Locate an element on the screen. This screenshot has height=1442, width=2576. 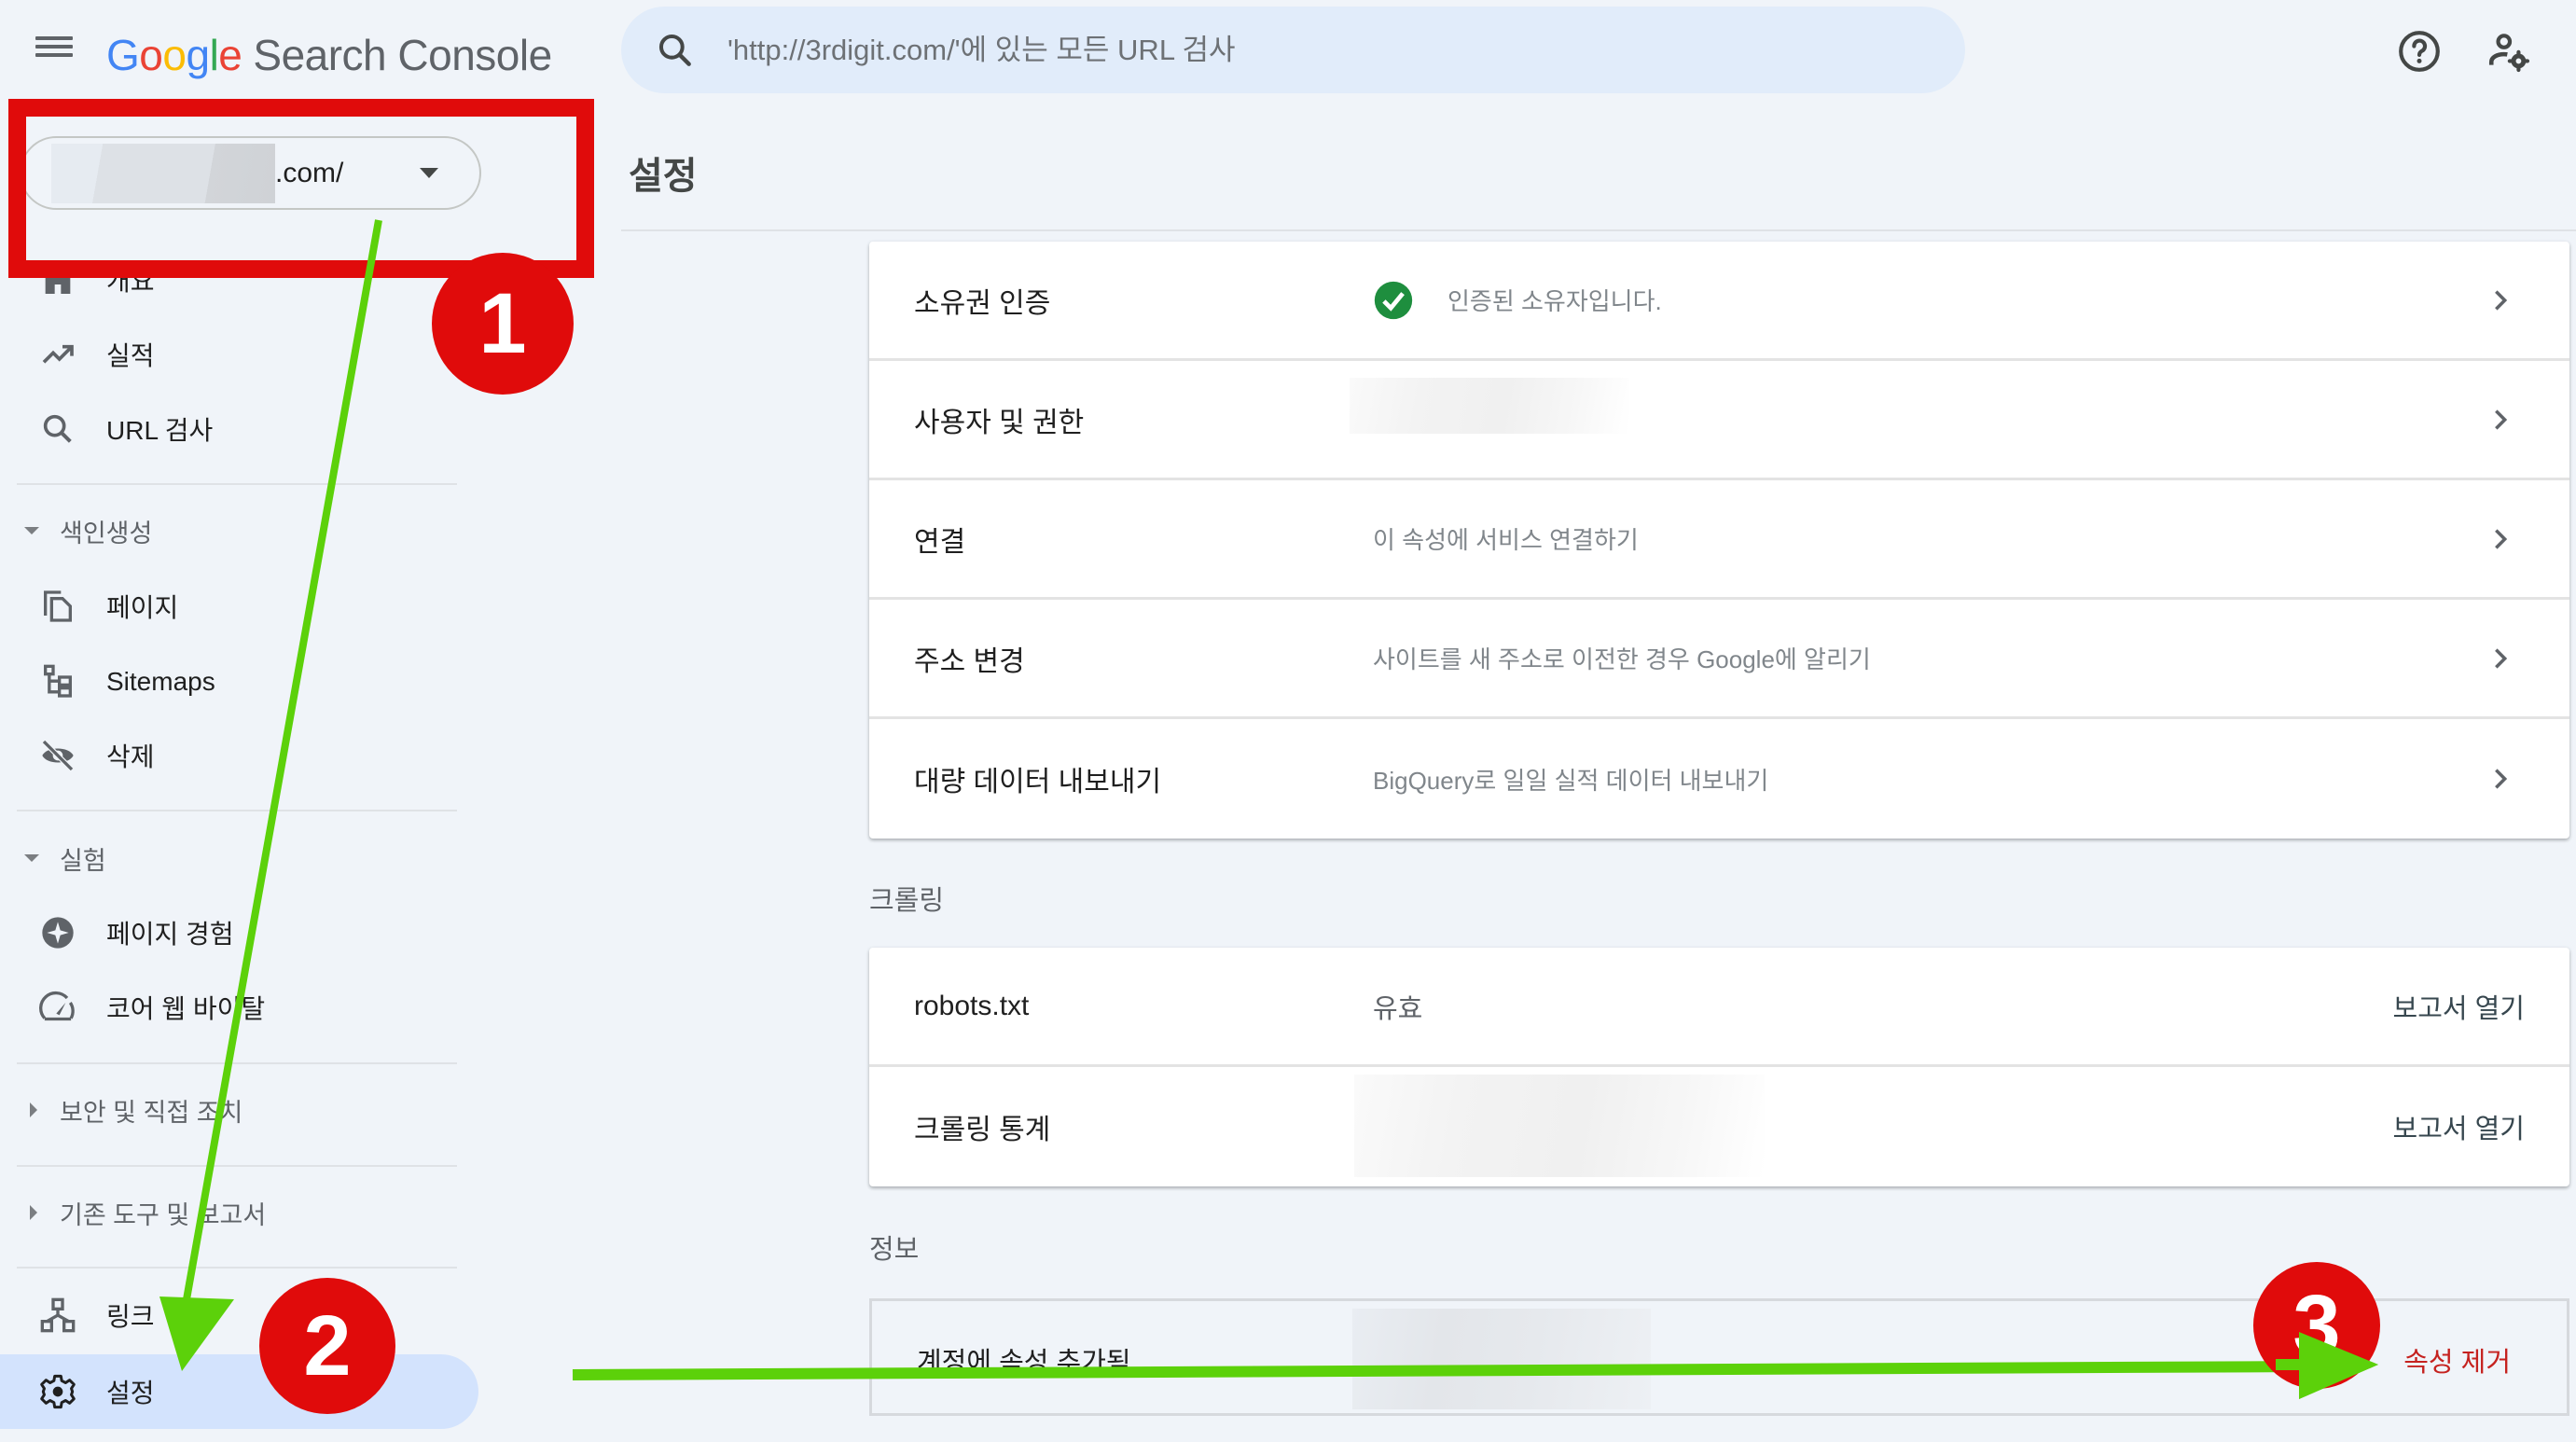
sidebar-item-label: 링크 is located at coordinates (130, 1316).